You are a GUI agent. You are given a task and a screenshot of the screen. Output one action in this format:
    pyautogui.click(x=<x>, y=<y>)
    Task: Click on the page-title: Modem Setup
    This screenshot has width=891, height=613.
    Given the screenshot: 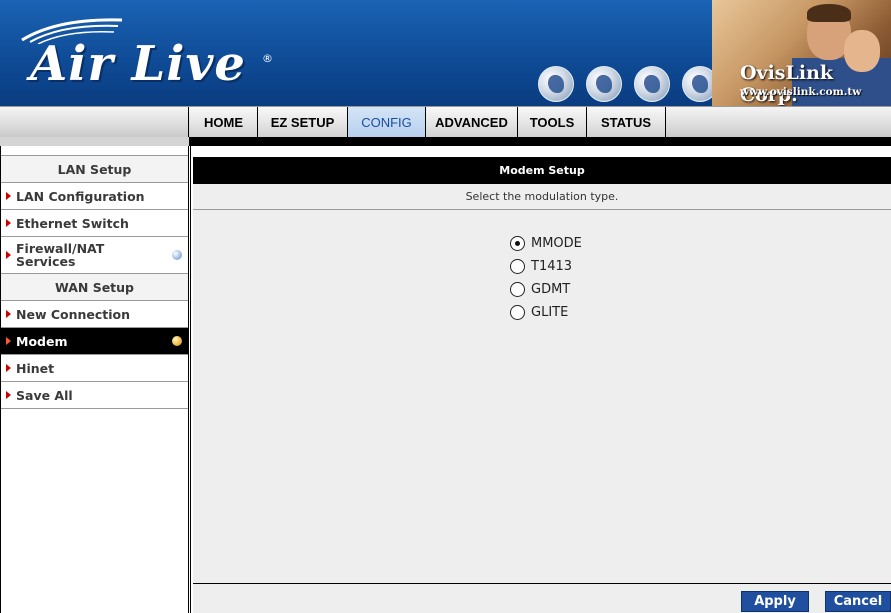 What is the action you would take?
    pyautogui.click(x=542, y=170)
    